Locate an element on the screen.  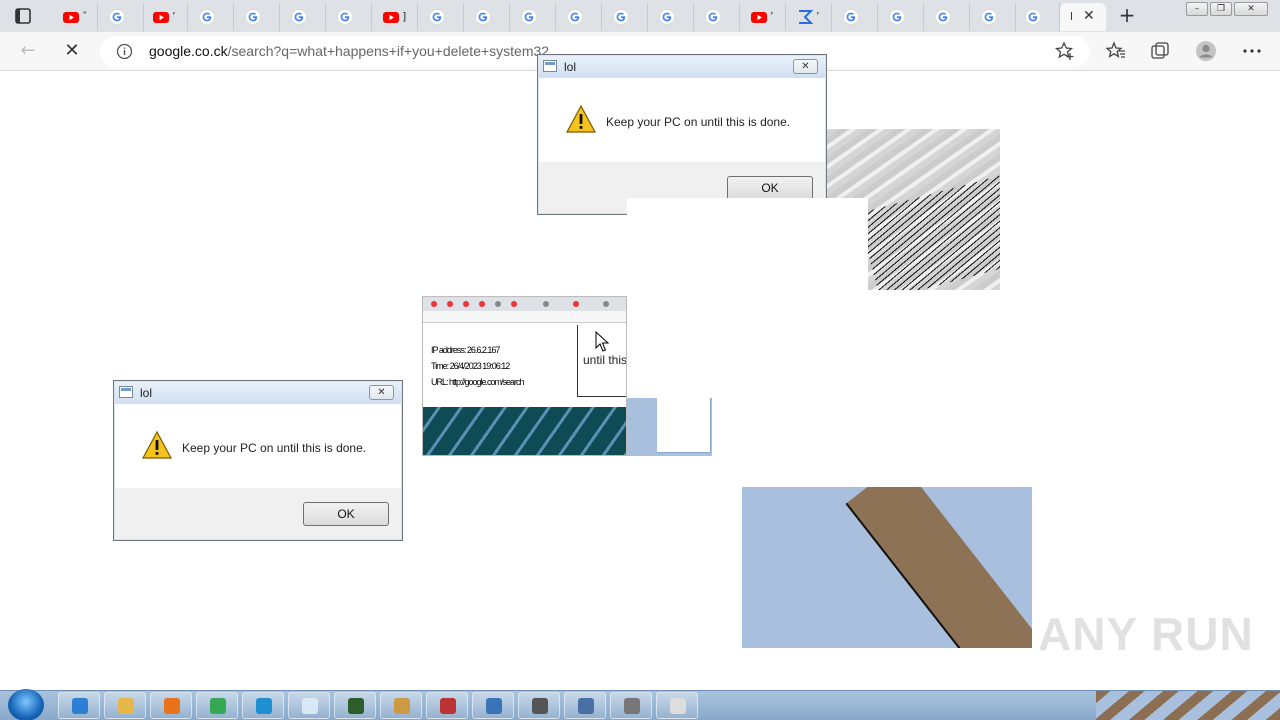
windows-taskbar is located at coordinates (640, 704).